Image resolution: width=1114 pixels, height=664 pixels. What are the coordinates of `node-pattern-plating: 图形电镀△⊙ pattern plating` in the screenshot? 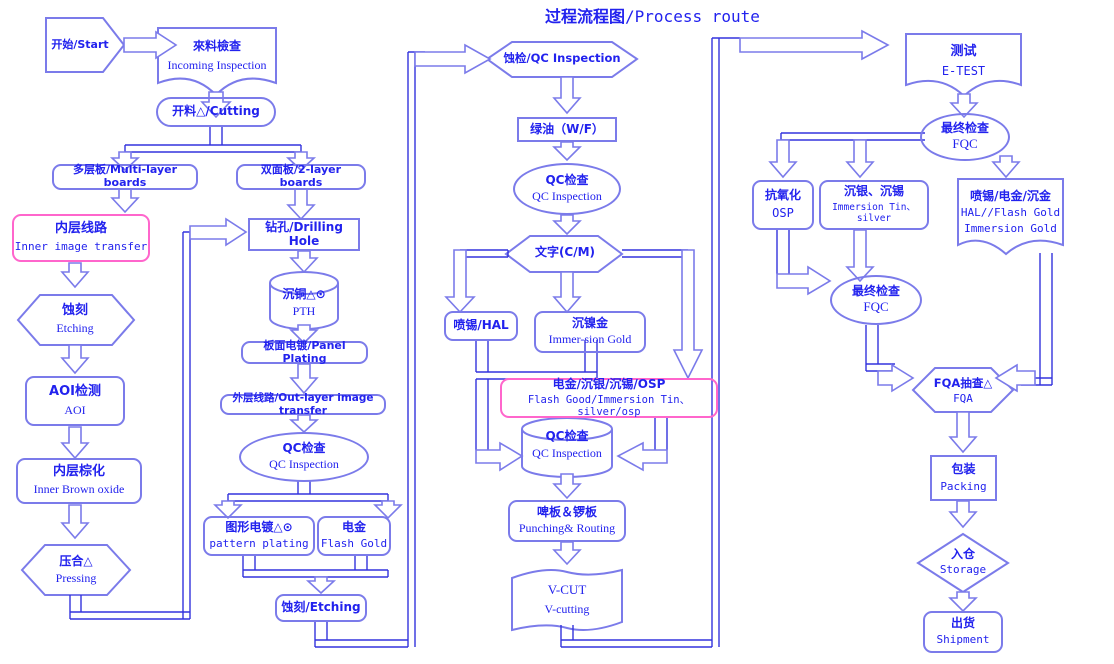 It's located at (259, 536).